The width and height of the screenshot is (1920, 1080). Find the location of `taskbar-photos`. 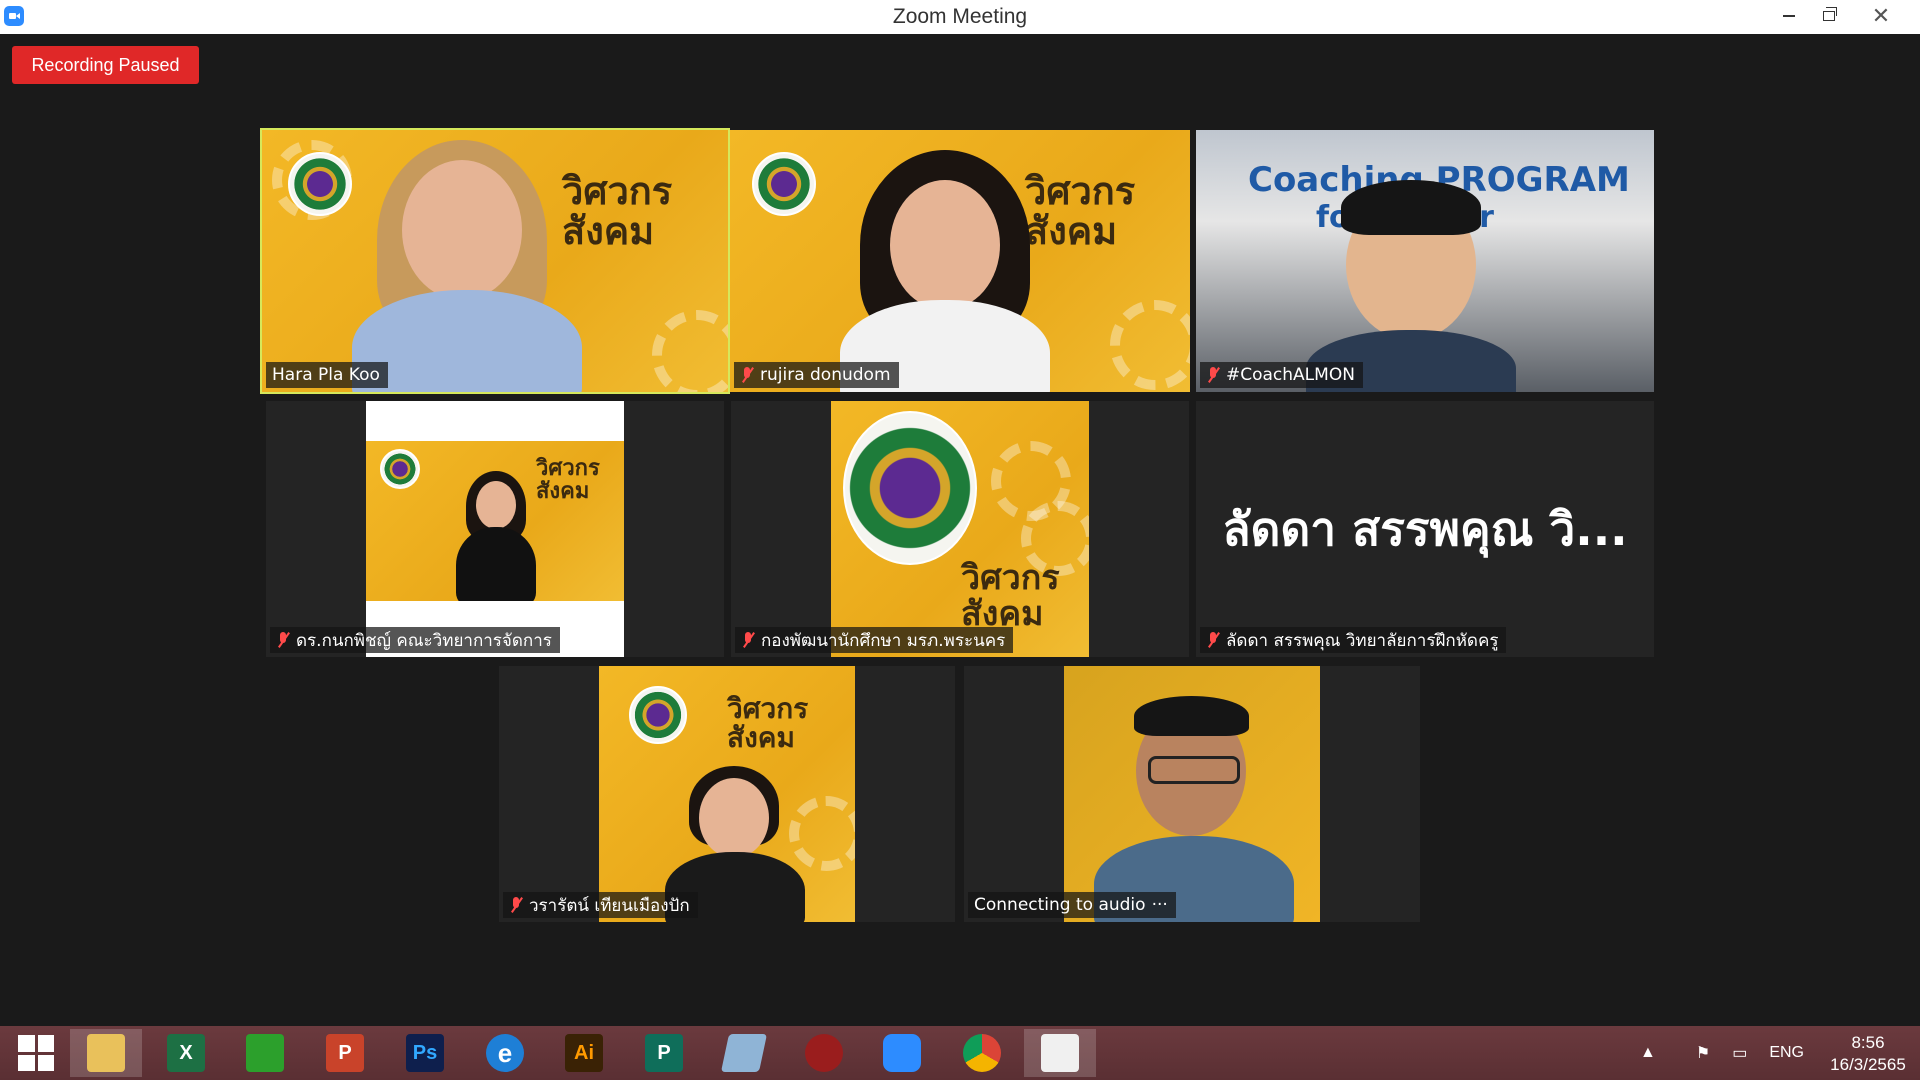

taskbar-photos is located at coordinates (1060, 1053).